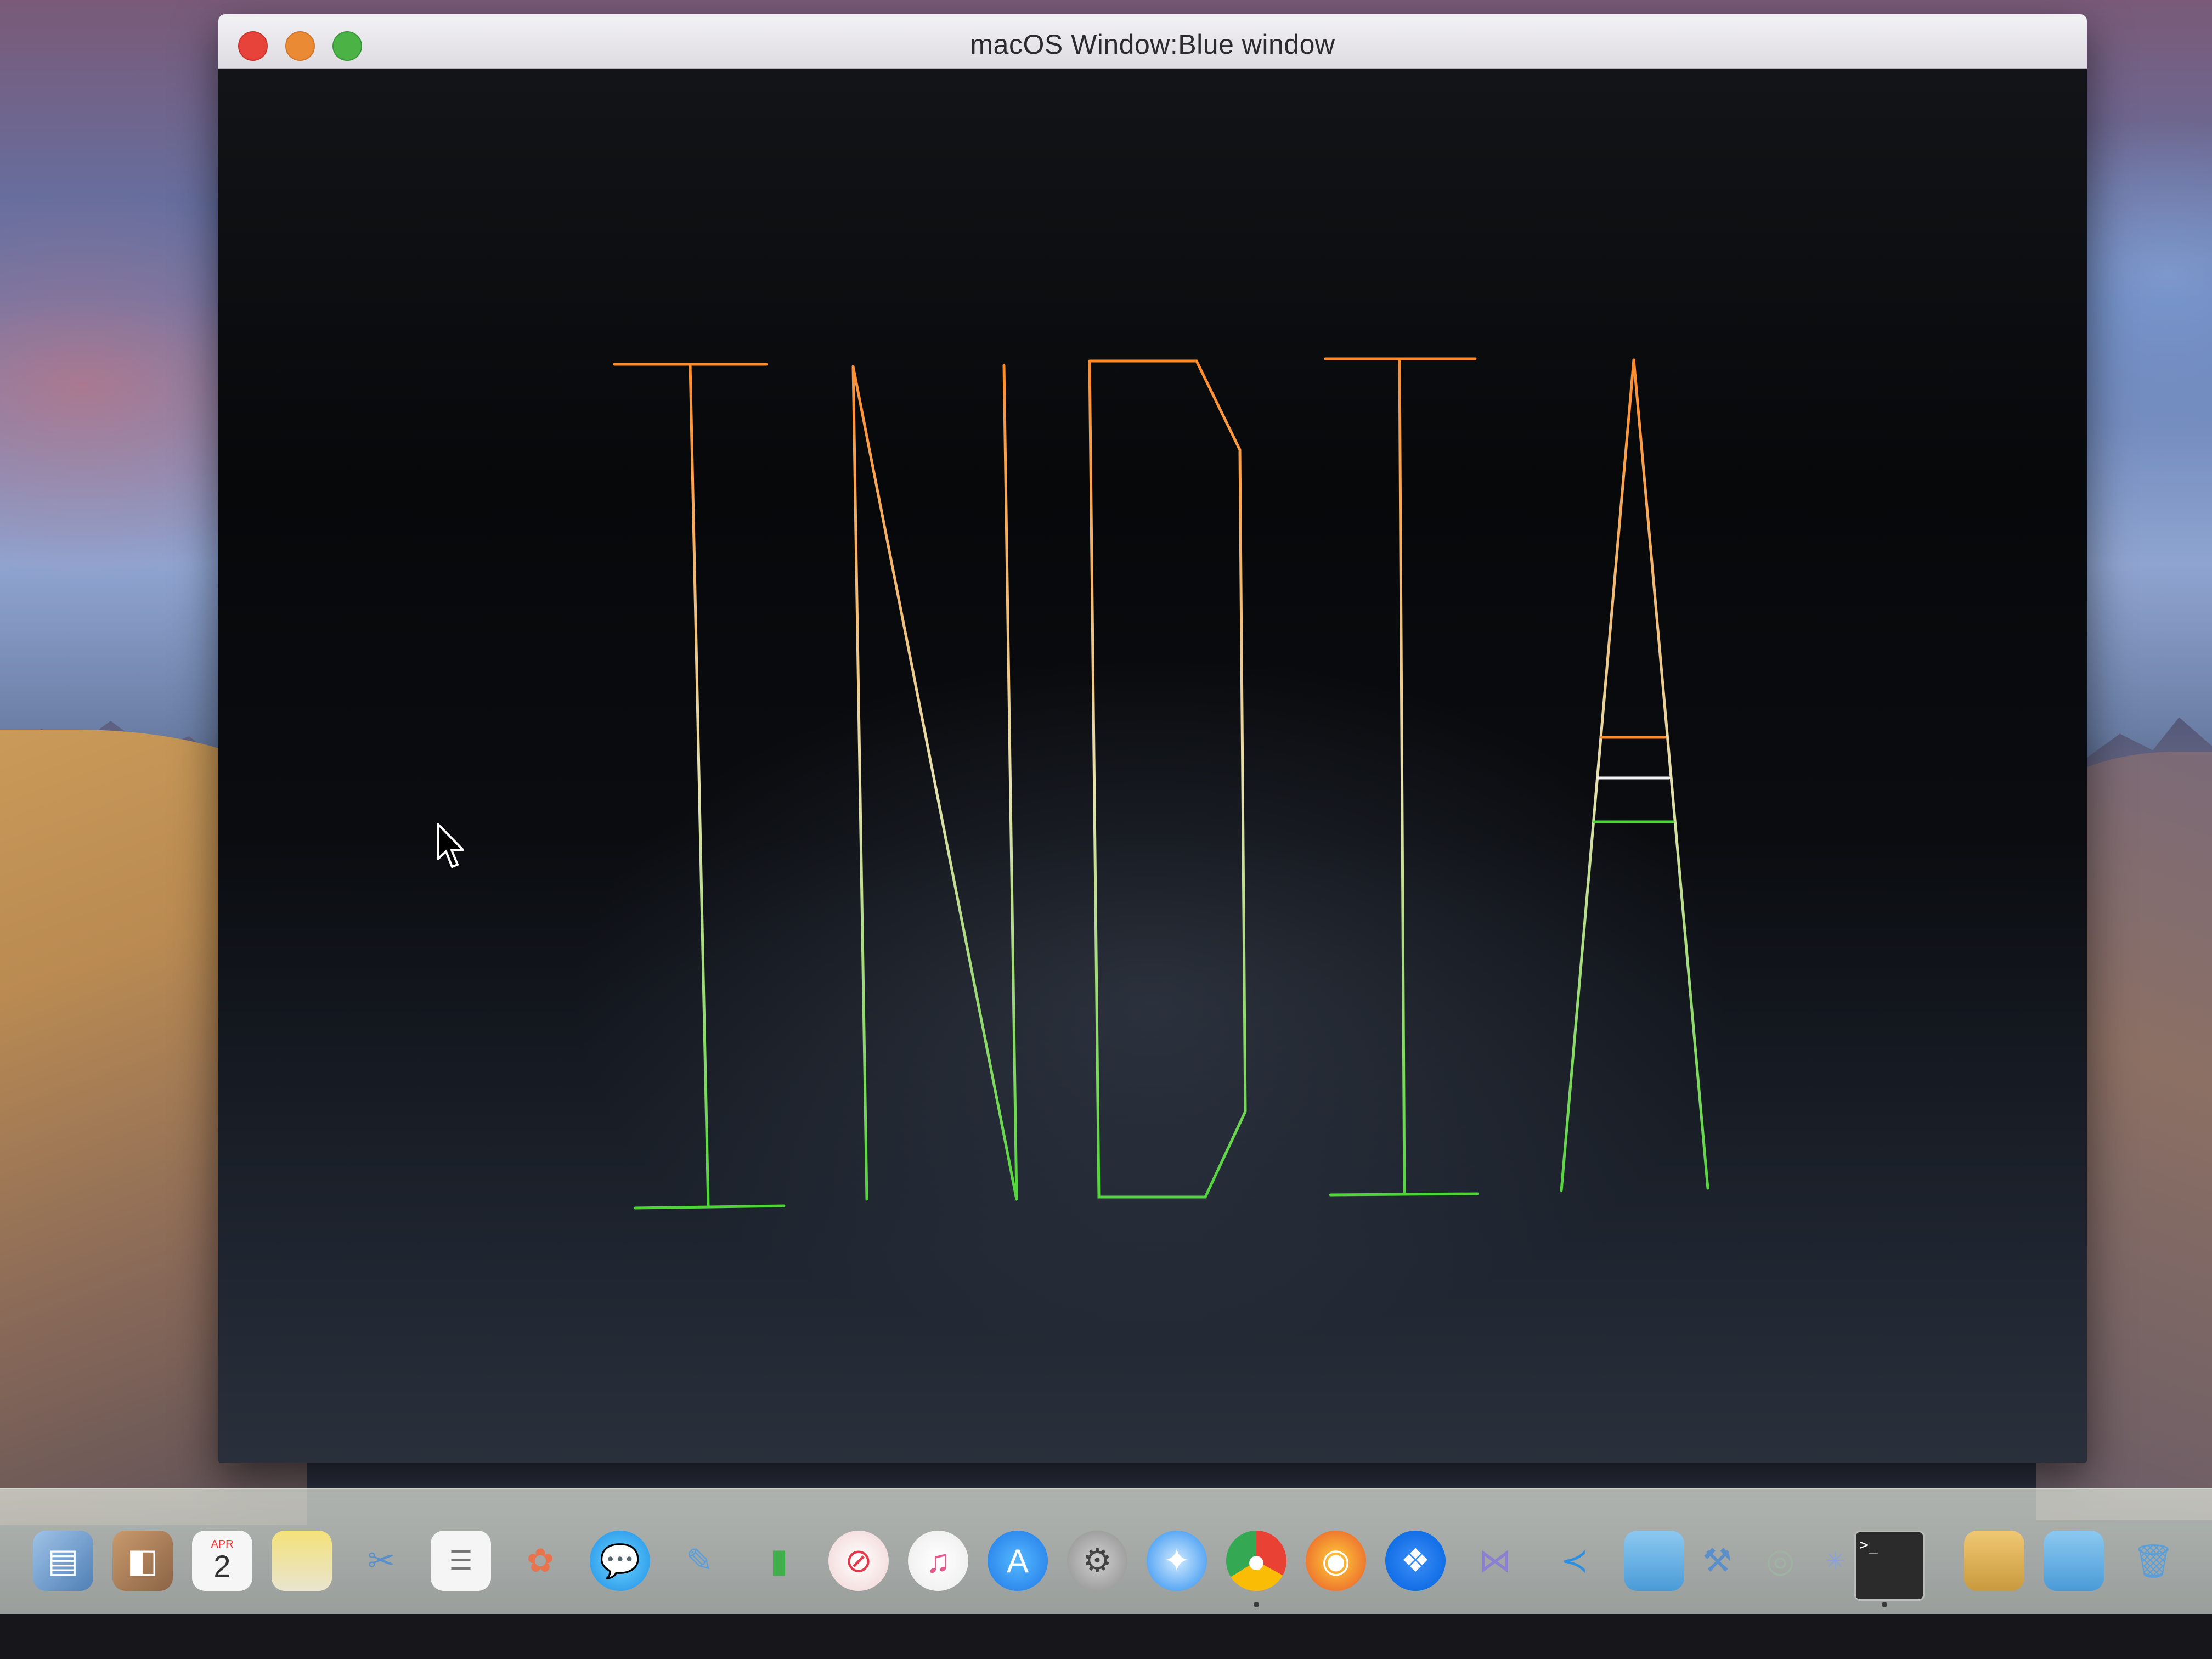  What do you see at coordinates (540, 1561) in the screenshot?
I see `photos-icon: ✿` at bounding box center [540, 1561].